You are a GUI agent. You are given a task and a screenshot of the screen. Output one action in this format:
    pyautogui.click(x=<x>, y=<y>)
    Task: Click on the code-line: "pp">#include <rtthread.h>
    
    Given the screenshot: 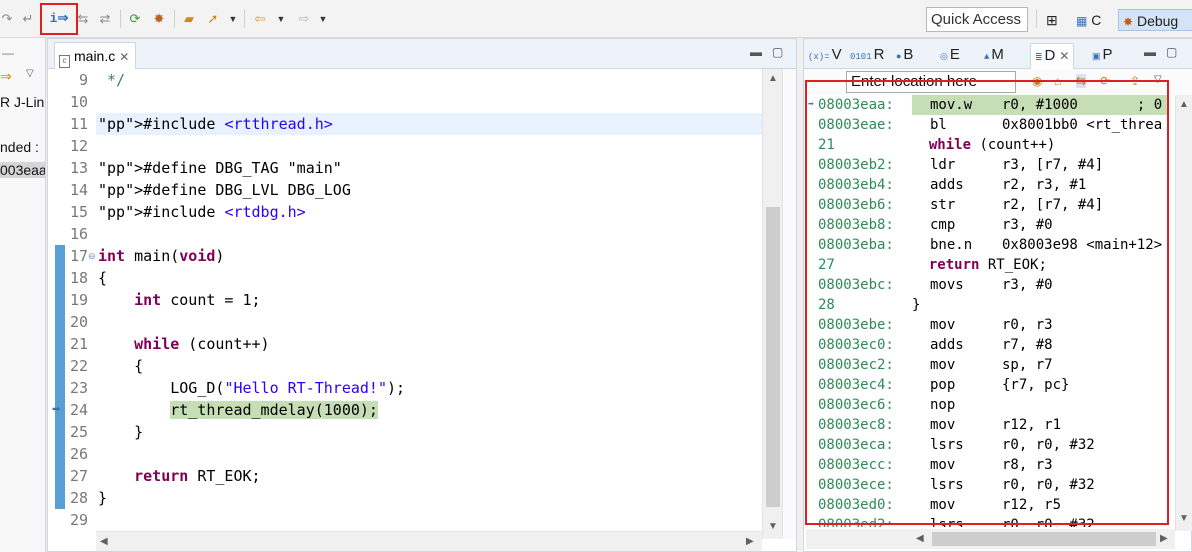 What is the action you would take?
    pyautogui.click(x=429, y=124)
    